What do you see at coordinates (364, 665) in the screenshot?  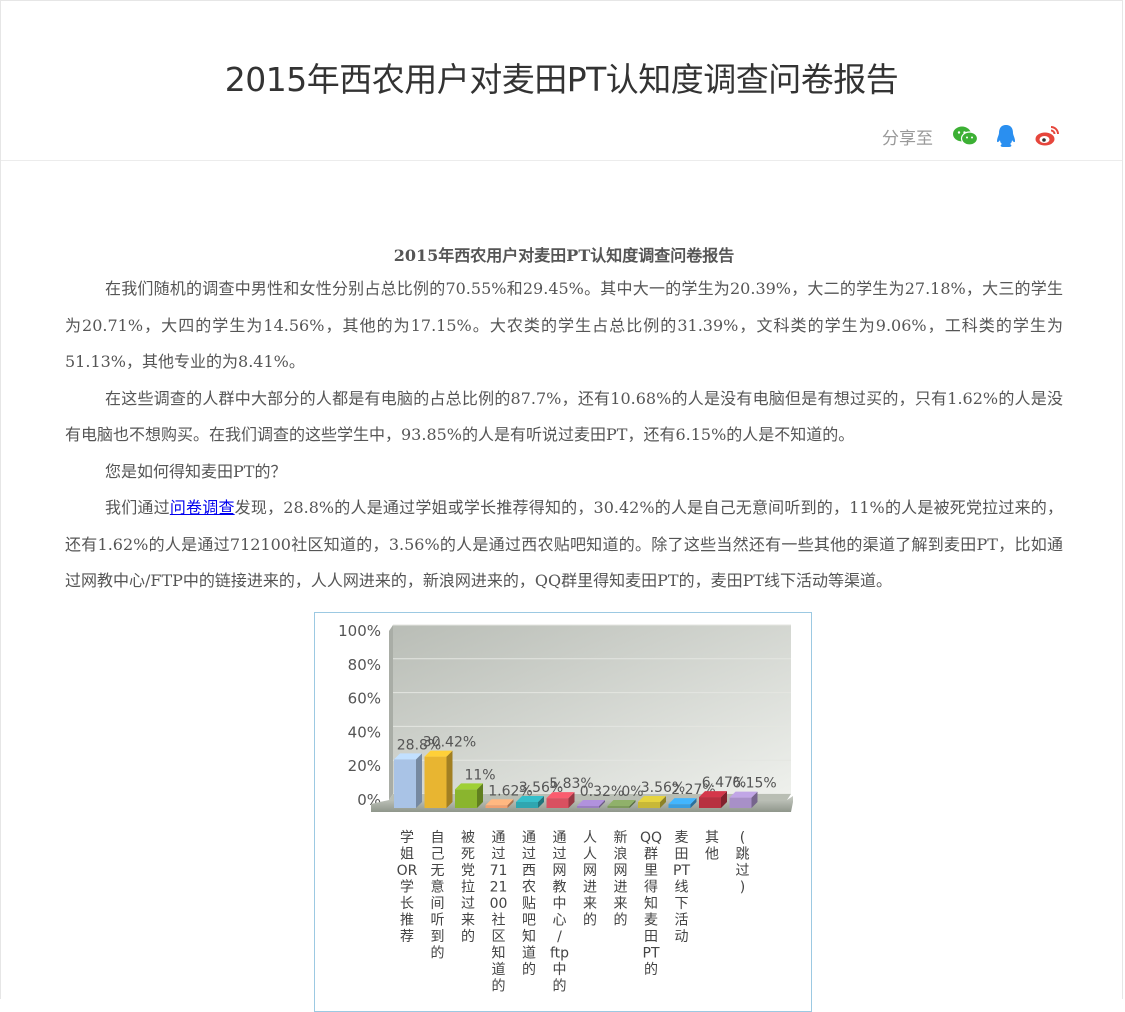 I see `y-tick-label: 80%` at bounding box center [364, 665].